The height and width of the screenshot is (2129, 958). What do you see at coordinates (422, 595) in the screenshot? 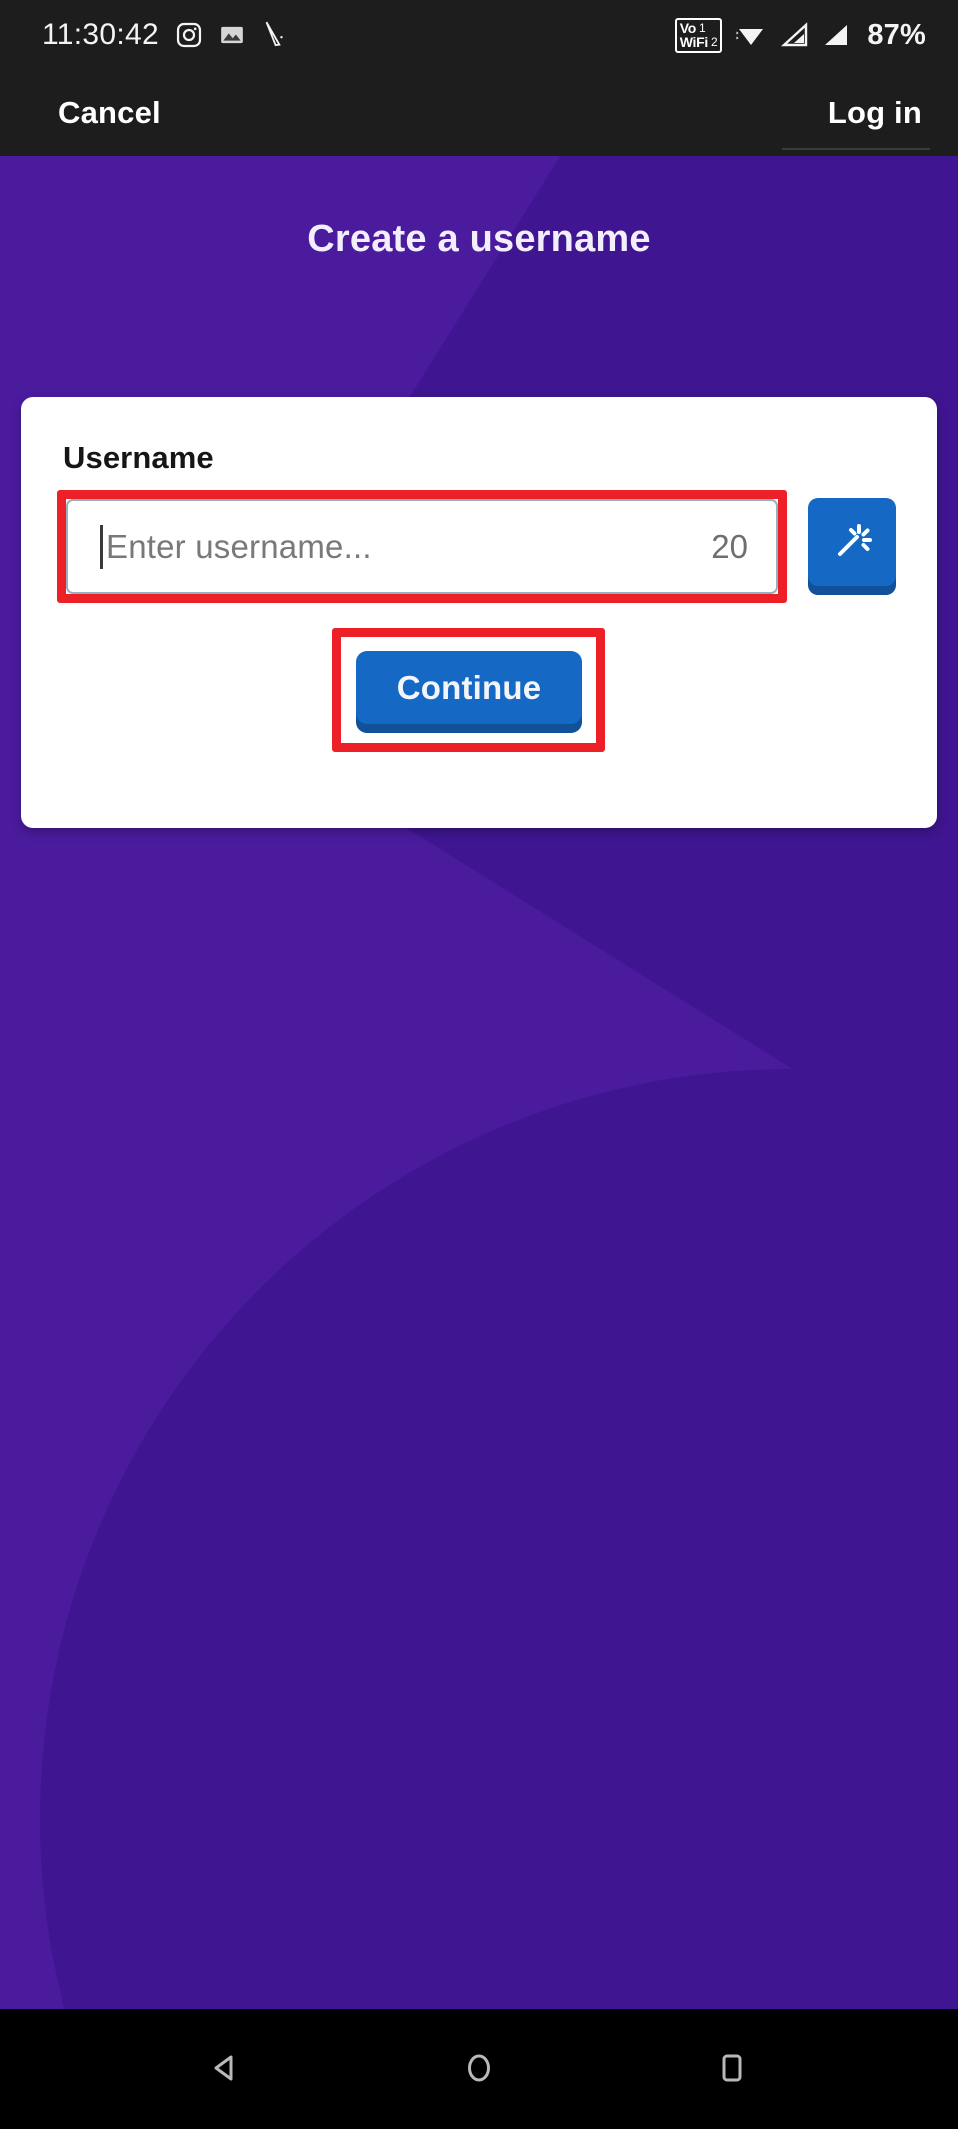
I see `input-underline` at bounding box center [422, 595].